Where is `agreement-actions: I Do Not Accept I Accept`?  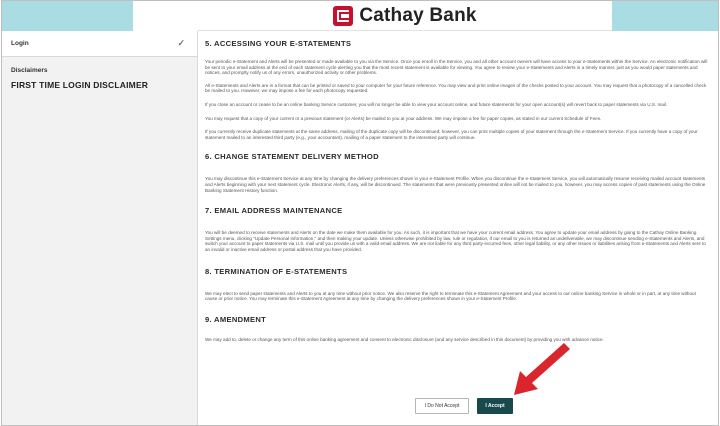 agreement-actions: I Do Not Accept I Accept is located at coordinates (464, 406).